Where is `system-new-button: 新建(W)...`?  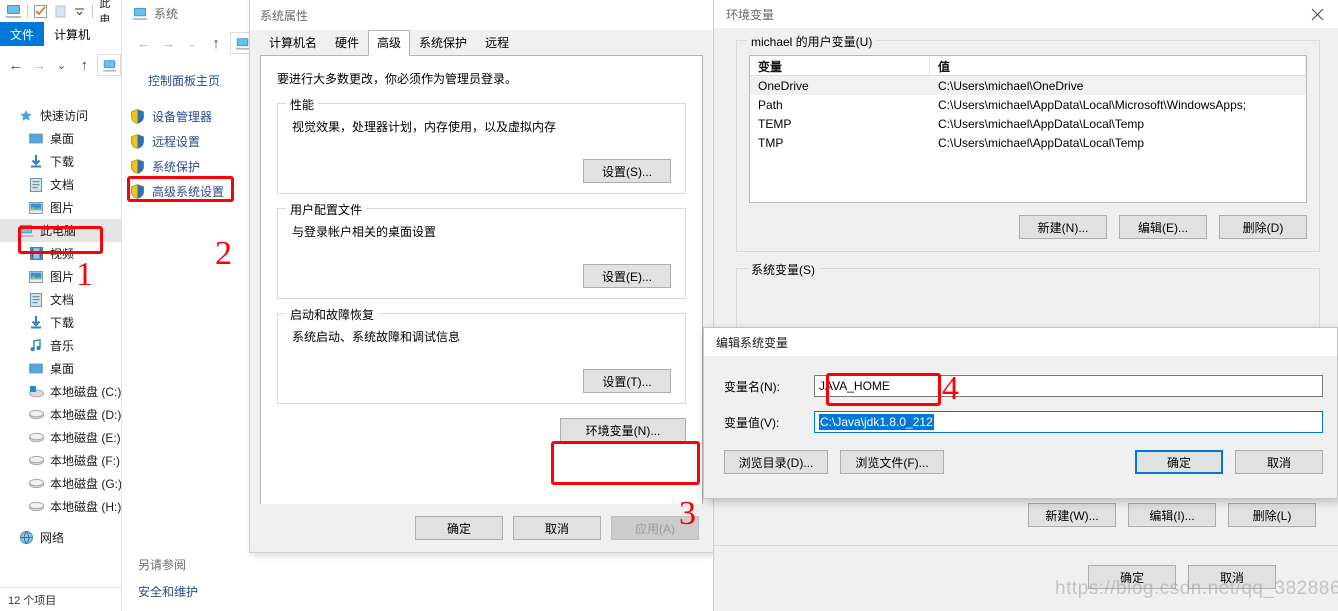
system-new-button: 新建(W)... is located at coordinates (1072, 515).